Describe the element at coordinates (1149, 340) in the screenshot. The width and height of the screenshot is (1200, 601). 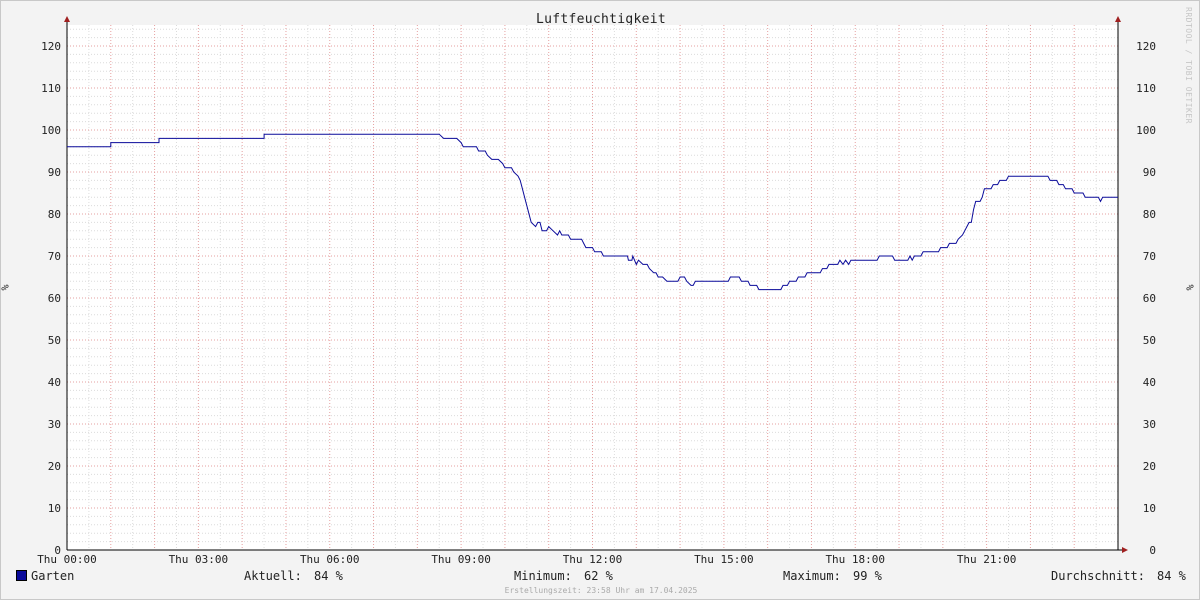
I see `y-tick-label-right: 50` at that location.